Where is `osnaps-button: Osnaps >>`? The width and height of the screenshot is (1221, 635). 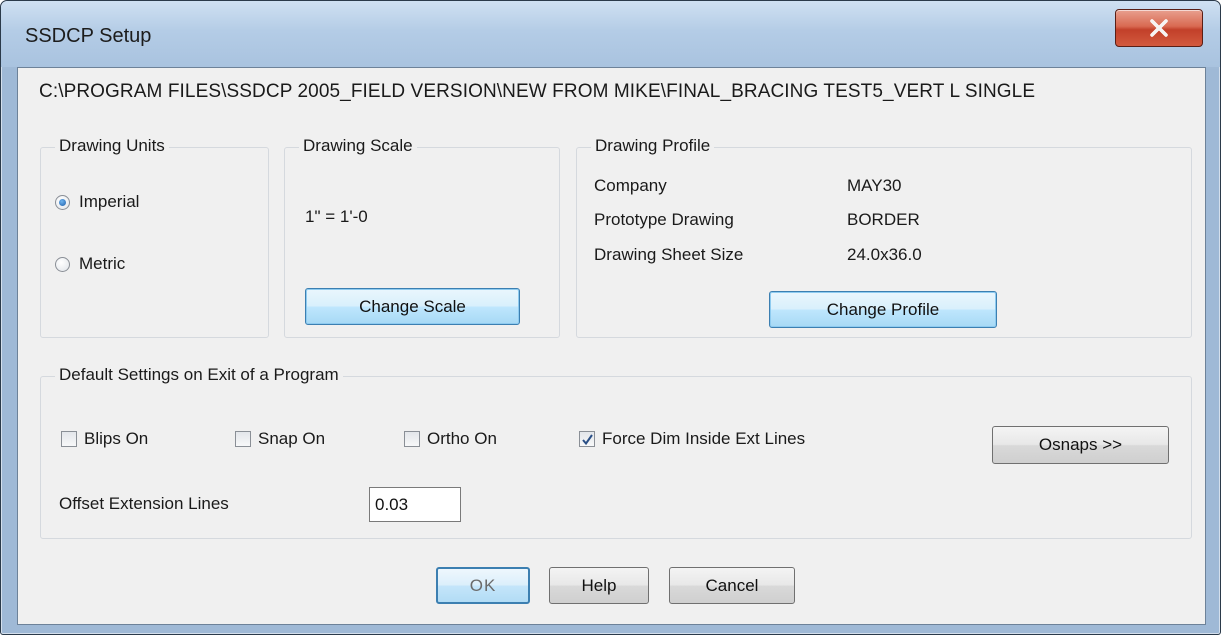
osnaps-button: Osnaps >> is located at coordinates (1080, 445).